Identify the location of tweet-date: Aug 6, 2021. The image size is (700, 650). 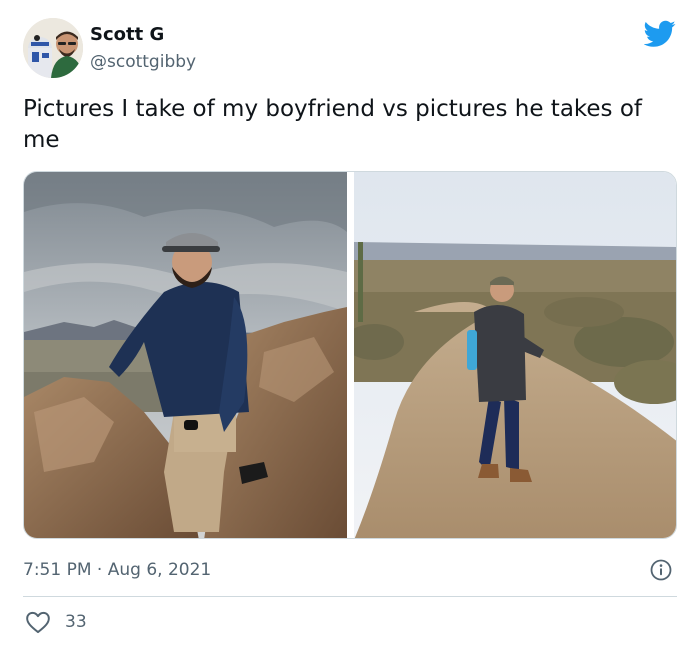
(159, 570).